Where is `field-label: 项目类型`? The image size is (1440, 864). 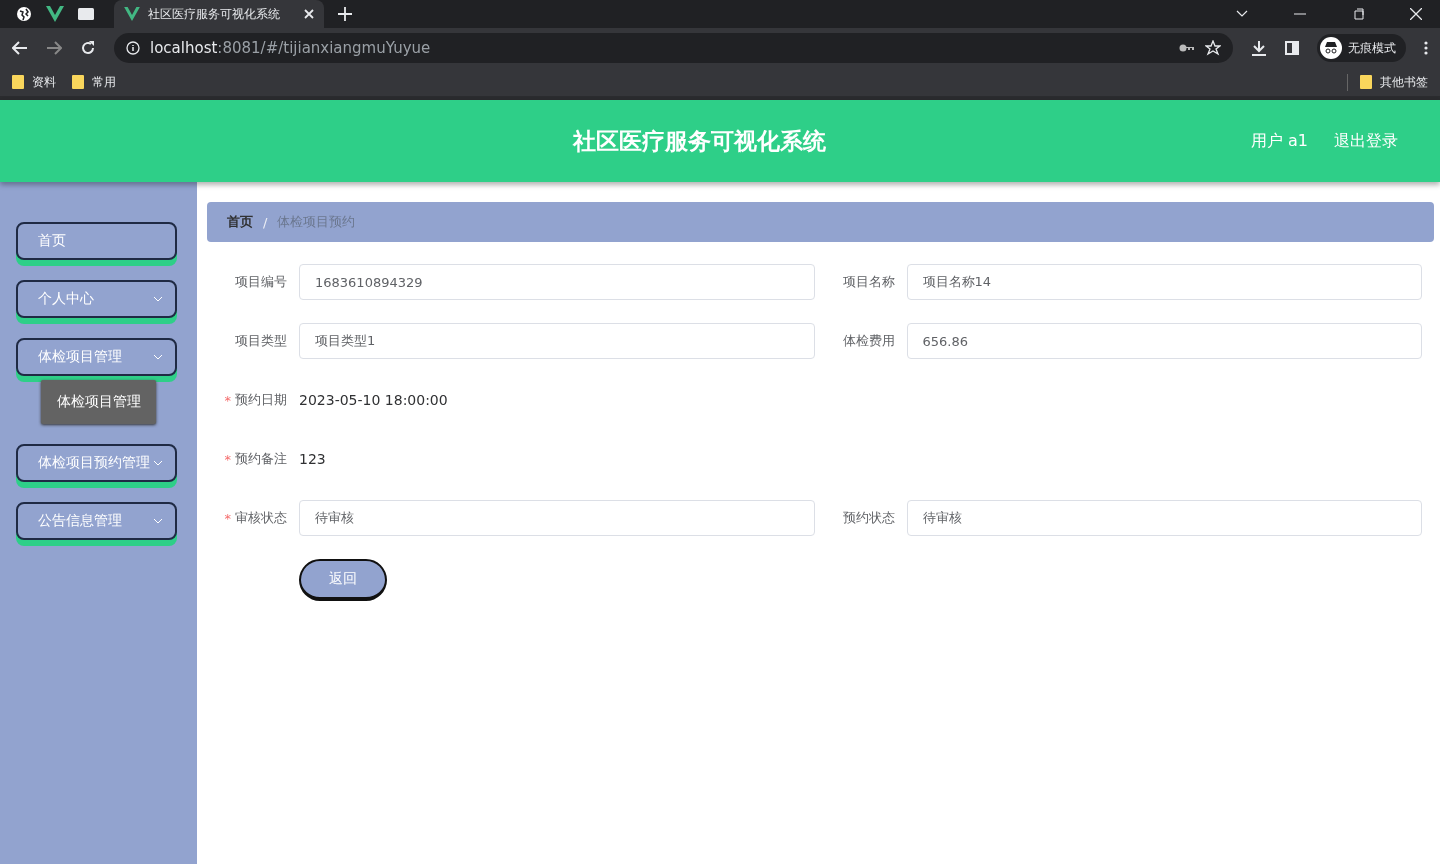 field-label: 项目类型 is located at coordinates (261, 341).